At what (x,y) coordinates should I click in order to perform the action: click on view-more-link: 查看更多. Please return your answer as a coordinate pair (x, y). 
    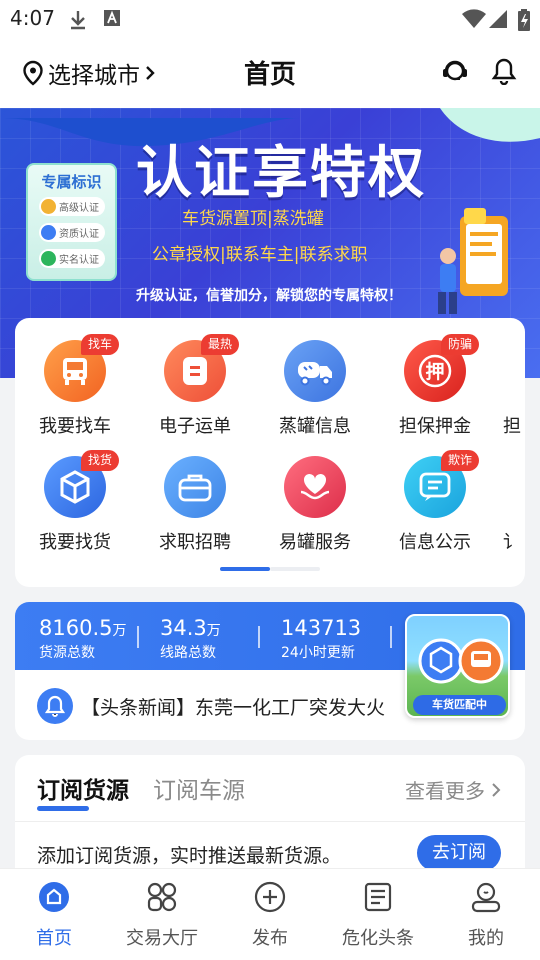
    Looking at the image, I should click on (453, 789).